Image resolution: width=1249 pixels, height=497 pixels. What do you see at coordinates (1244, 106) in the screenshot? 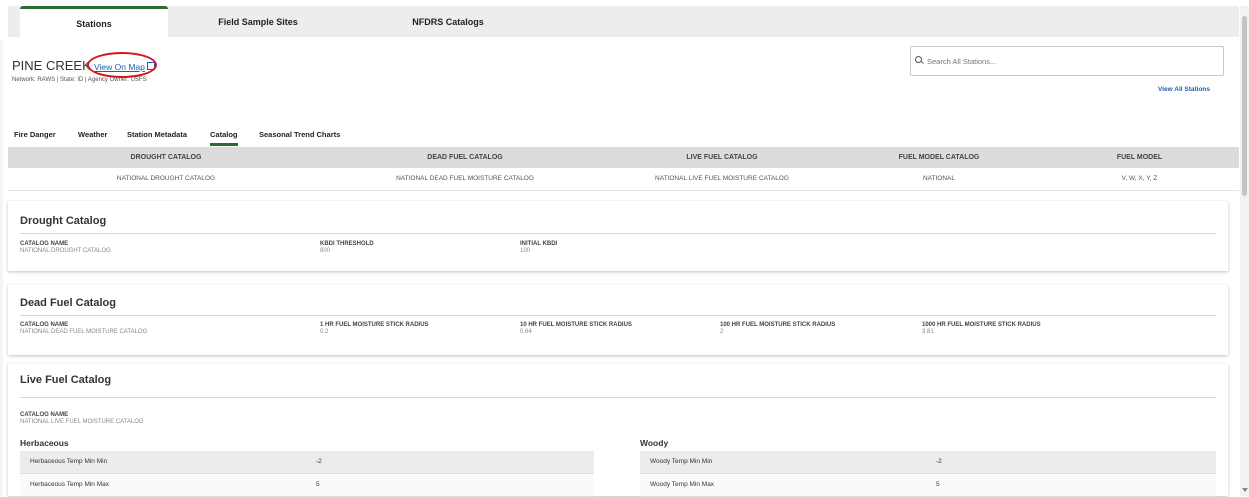
I see `scrollbar-thumb` at bounding box center [1244, 106].